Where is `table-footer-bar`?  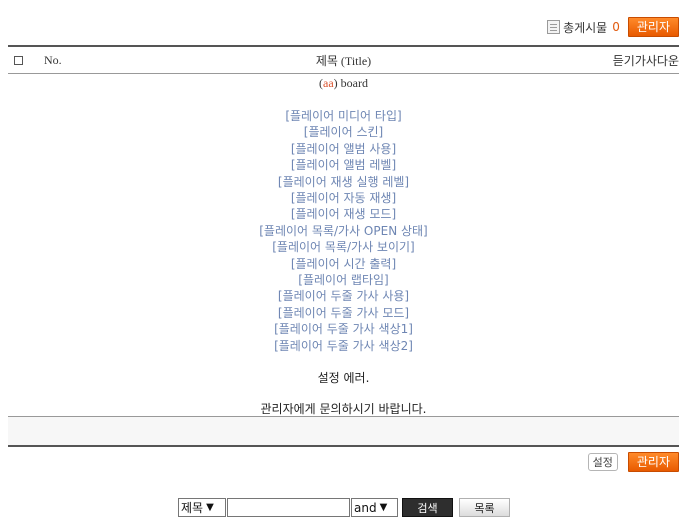 table-footer-bar is located at coordinates (343, 431).